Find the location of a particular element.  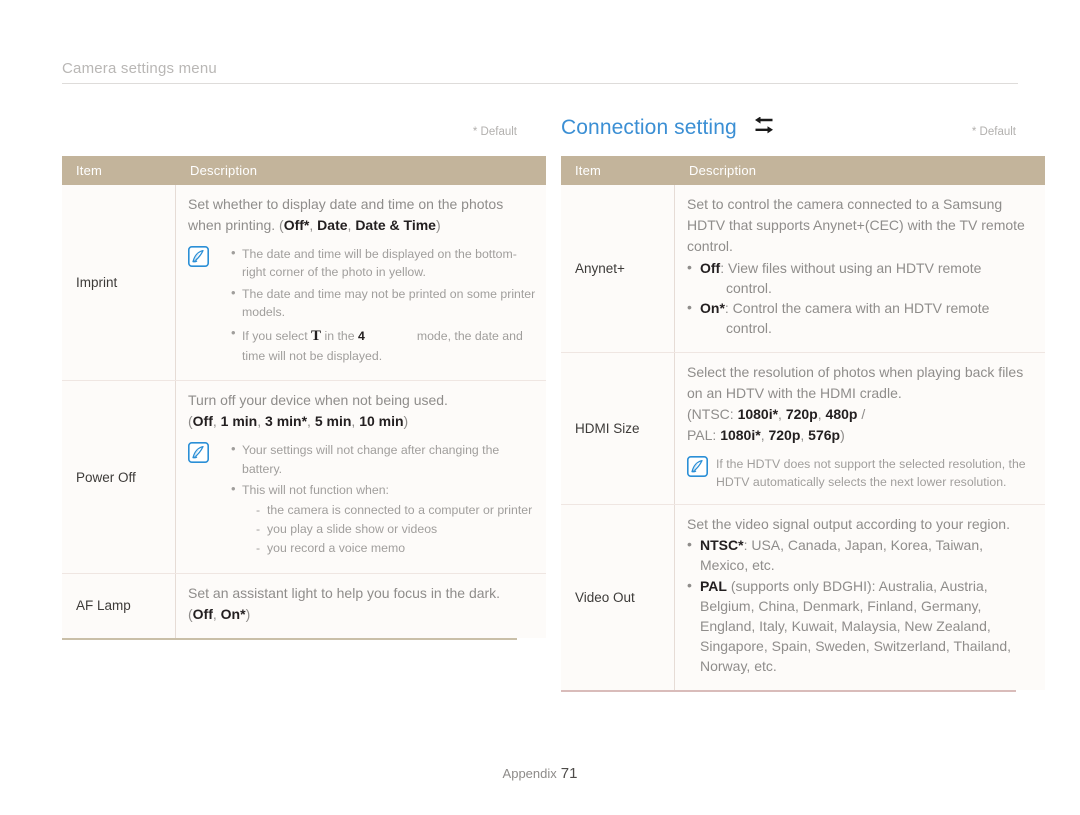

table-header-row: Item Description is located at coordinates (304, 170).